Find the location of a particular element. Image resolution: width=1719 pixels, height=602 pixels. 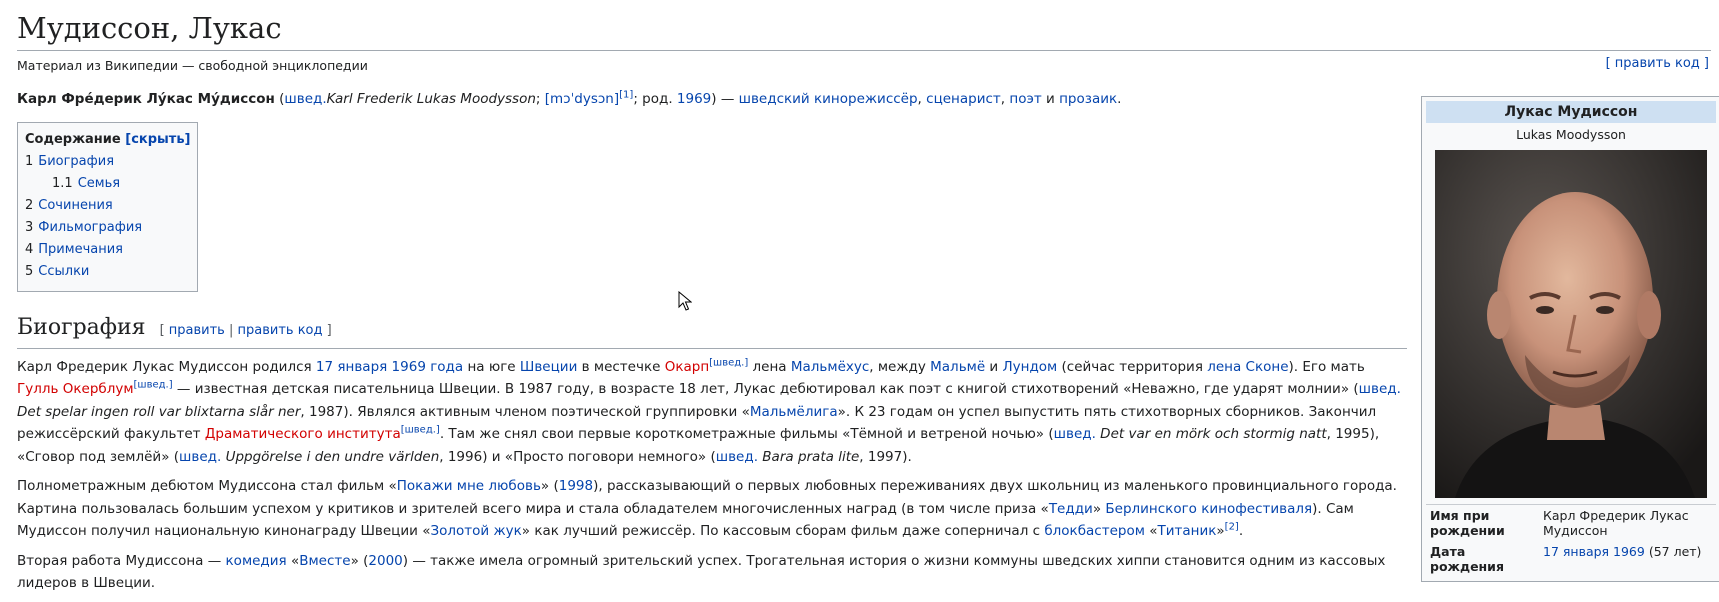

toc-link: Ссылки is located at coordinates (63, 271).